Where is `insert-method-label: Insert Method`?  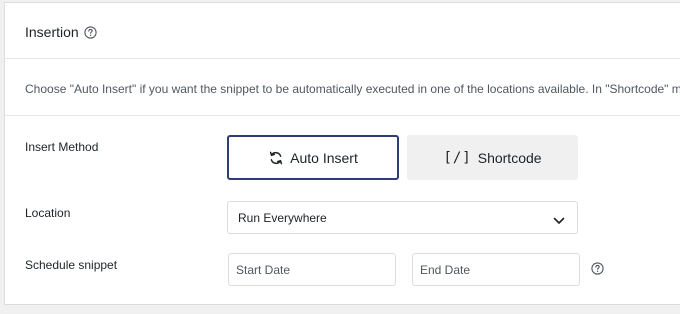 insert-method-label: Insert Method is located at coordinates (62, 147).